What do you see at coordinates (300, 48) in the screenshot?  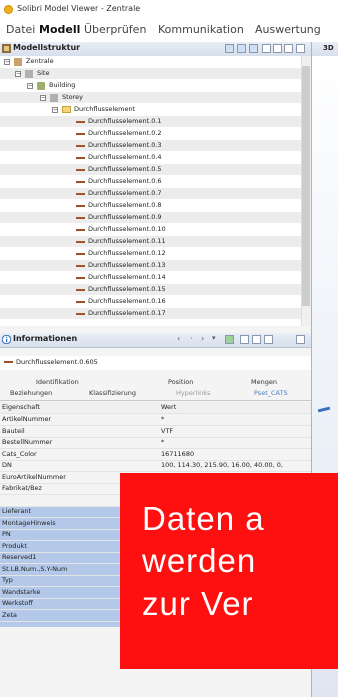 I see `panel-maximize-icon` at bounding box center [300, 48].